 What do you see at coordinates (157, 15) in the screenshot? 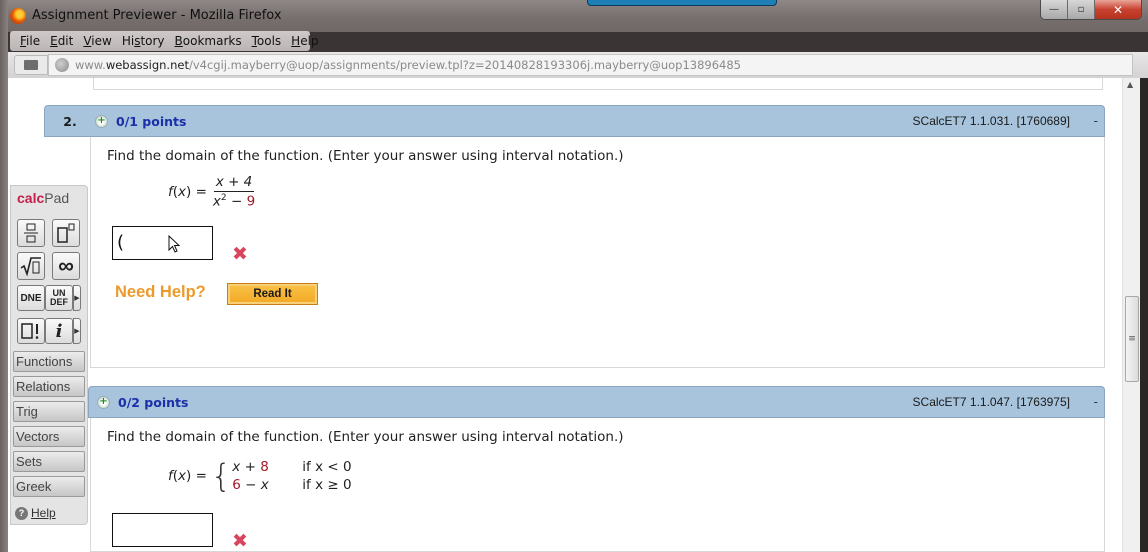
I see `window-title: Assignment Previewer - Mozilla Firefox` at bounding box center [157, 15].